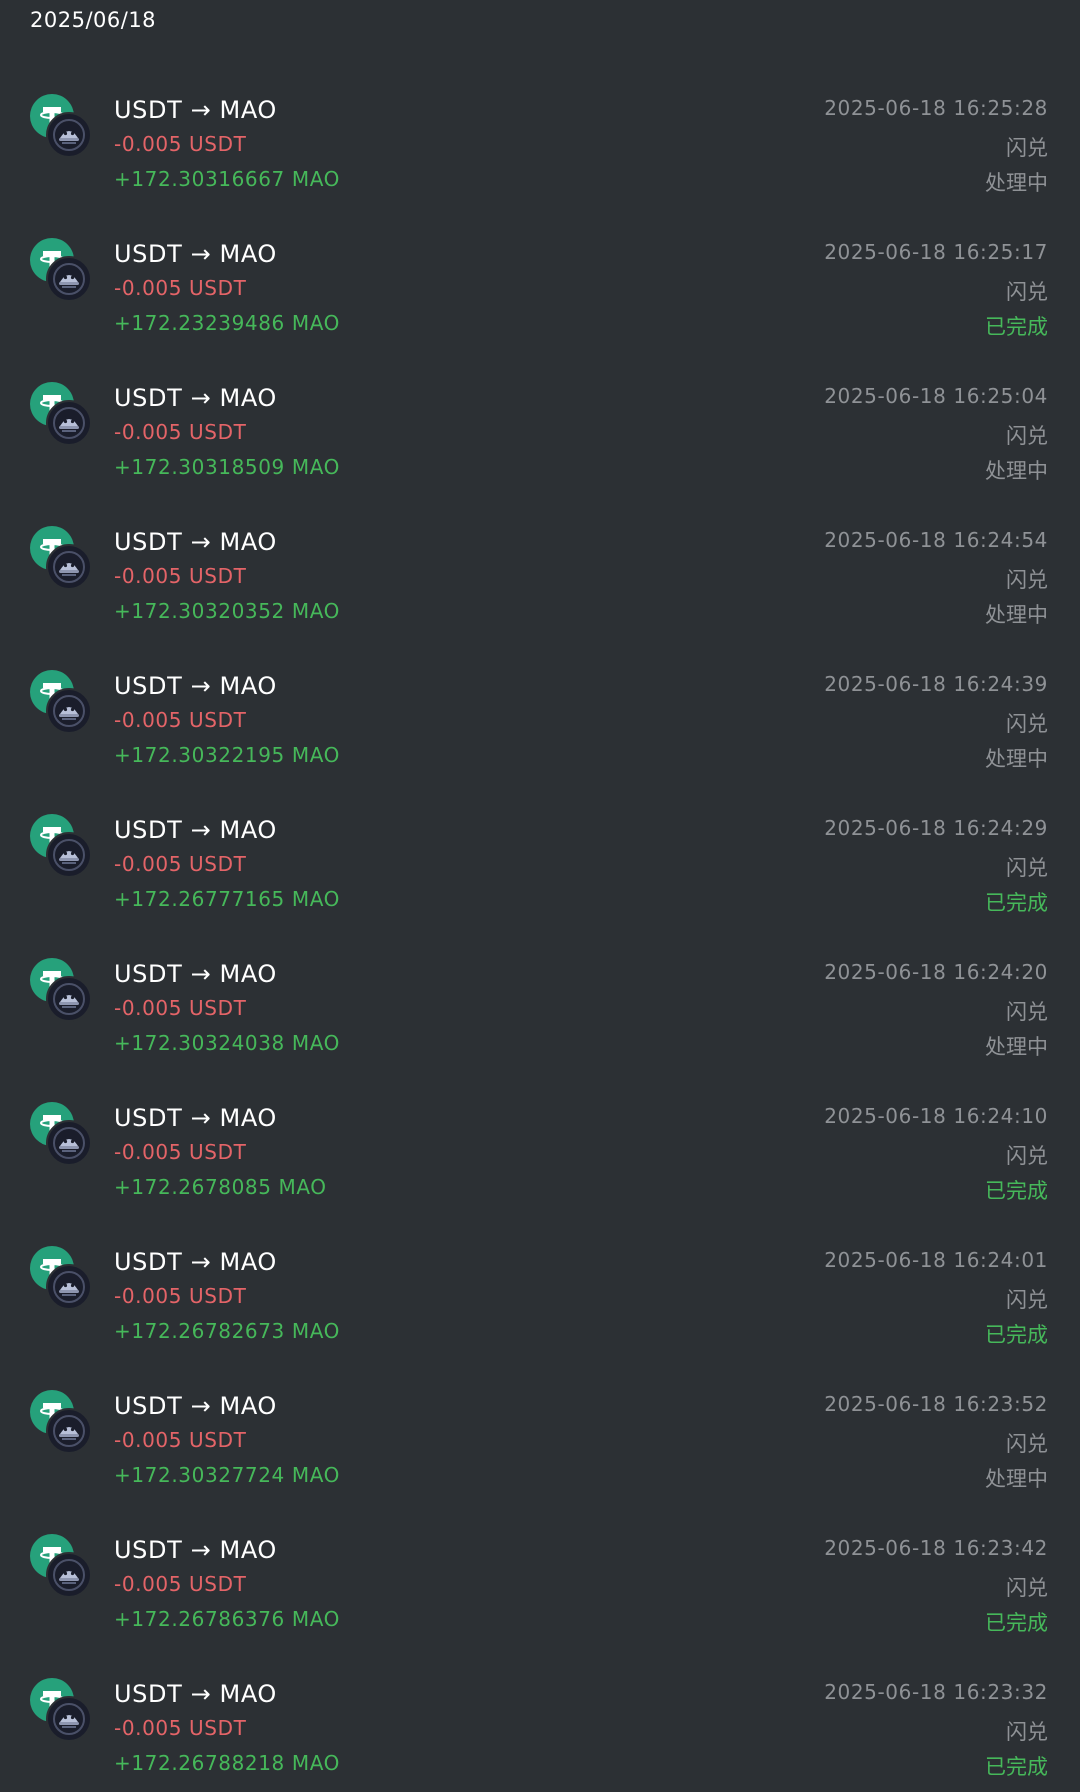  What do you see at coordinates (227, 323) in the screenshot?
I see `amount-in: +172.23239486 MAO` at bounding box center [227, 323].